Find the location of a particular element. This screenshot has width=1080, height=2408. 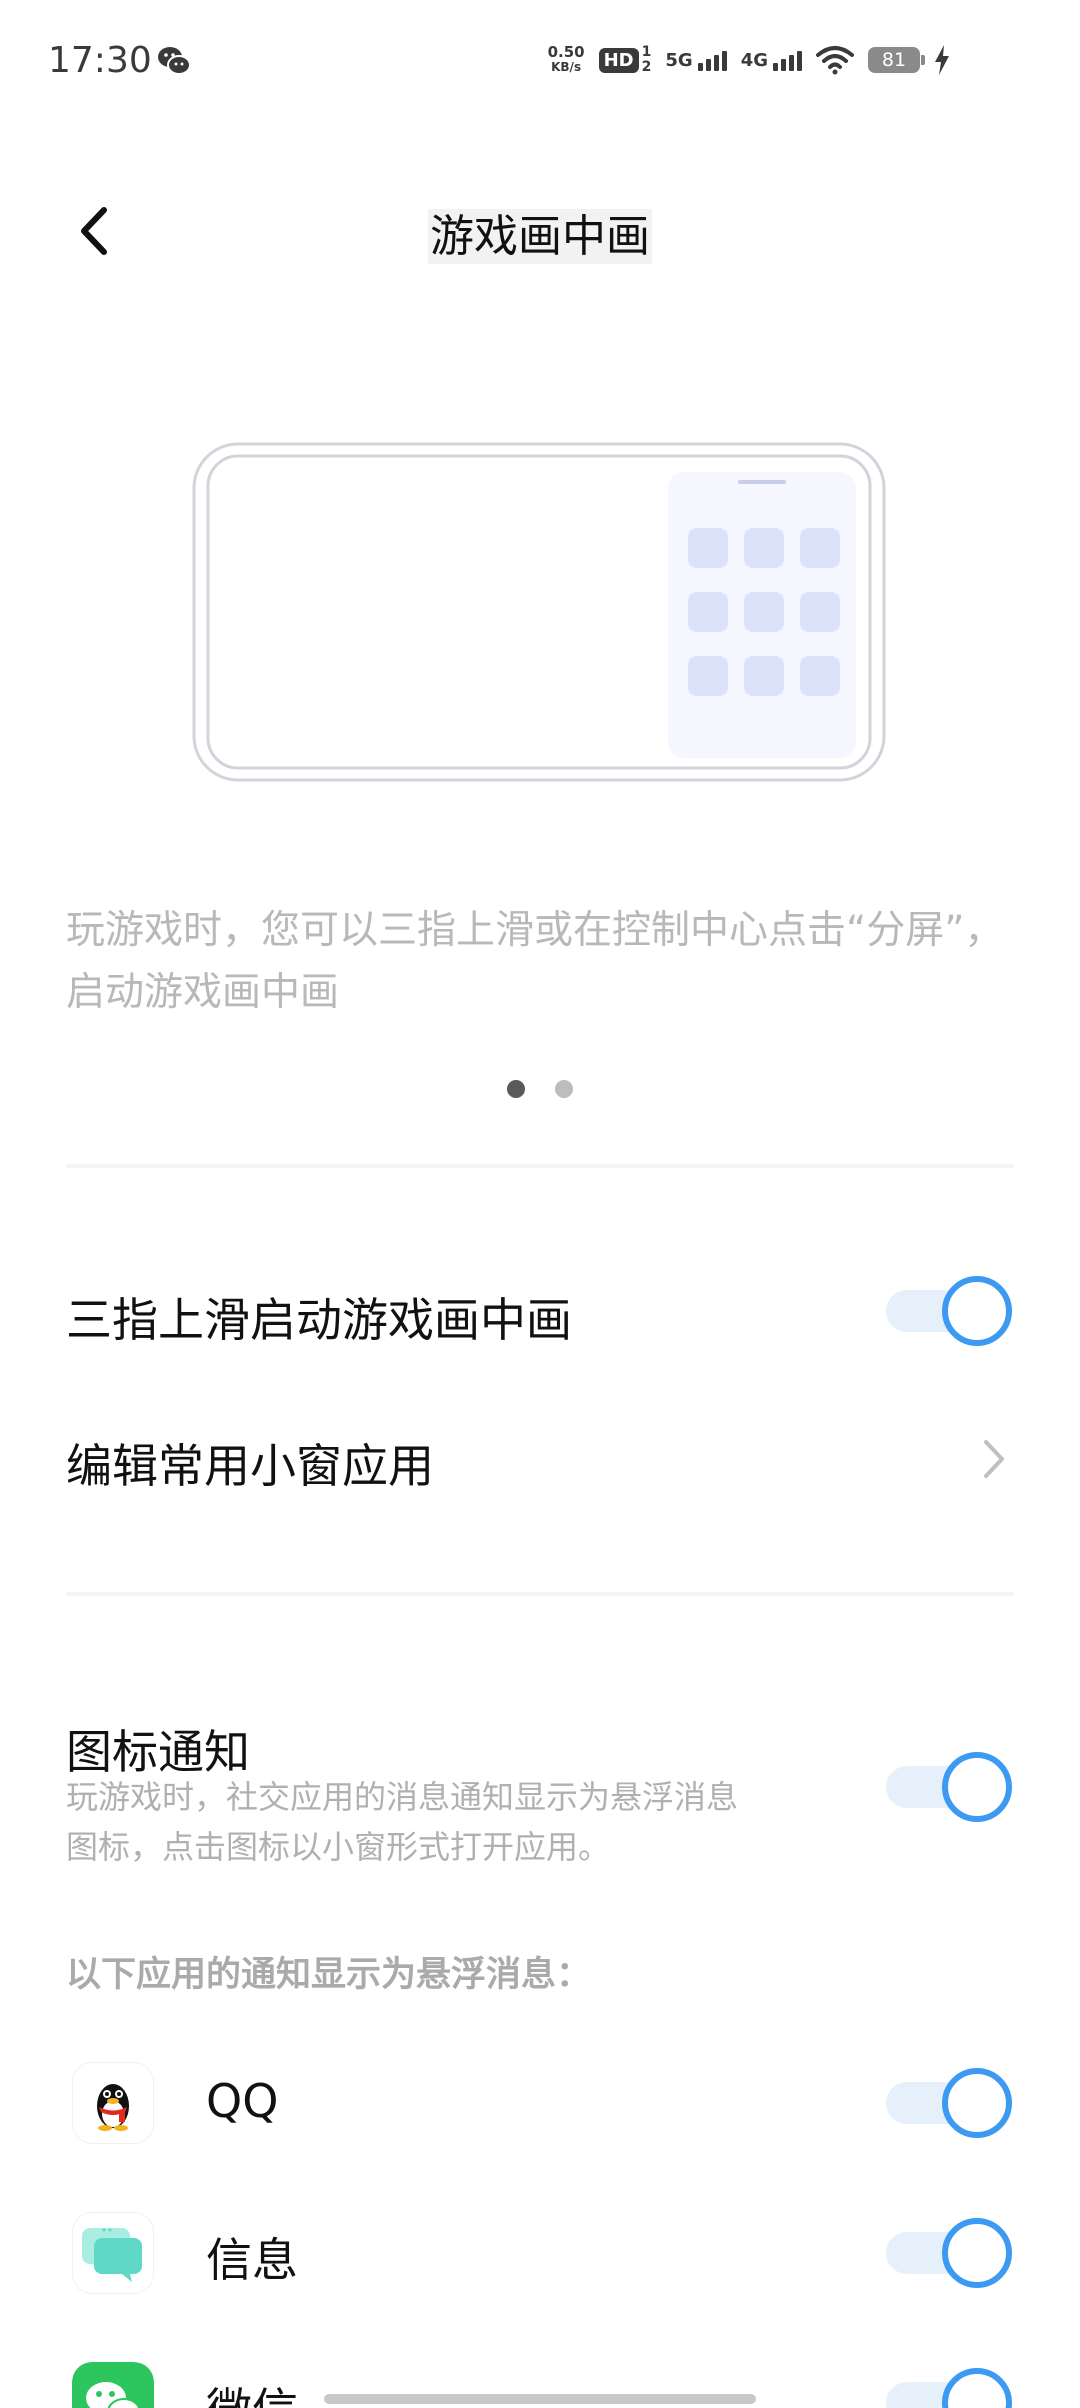

hd-label: HD is located at coordinates (618, 60).